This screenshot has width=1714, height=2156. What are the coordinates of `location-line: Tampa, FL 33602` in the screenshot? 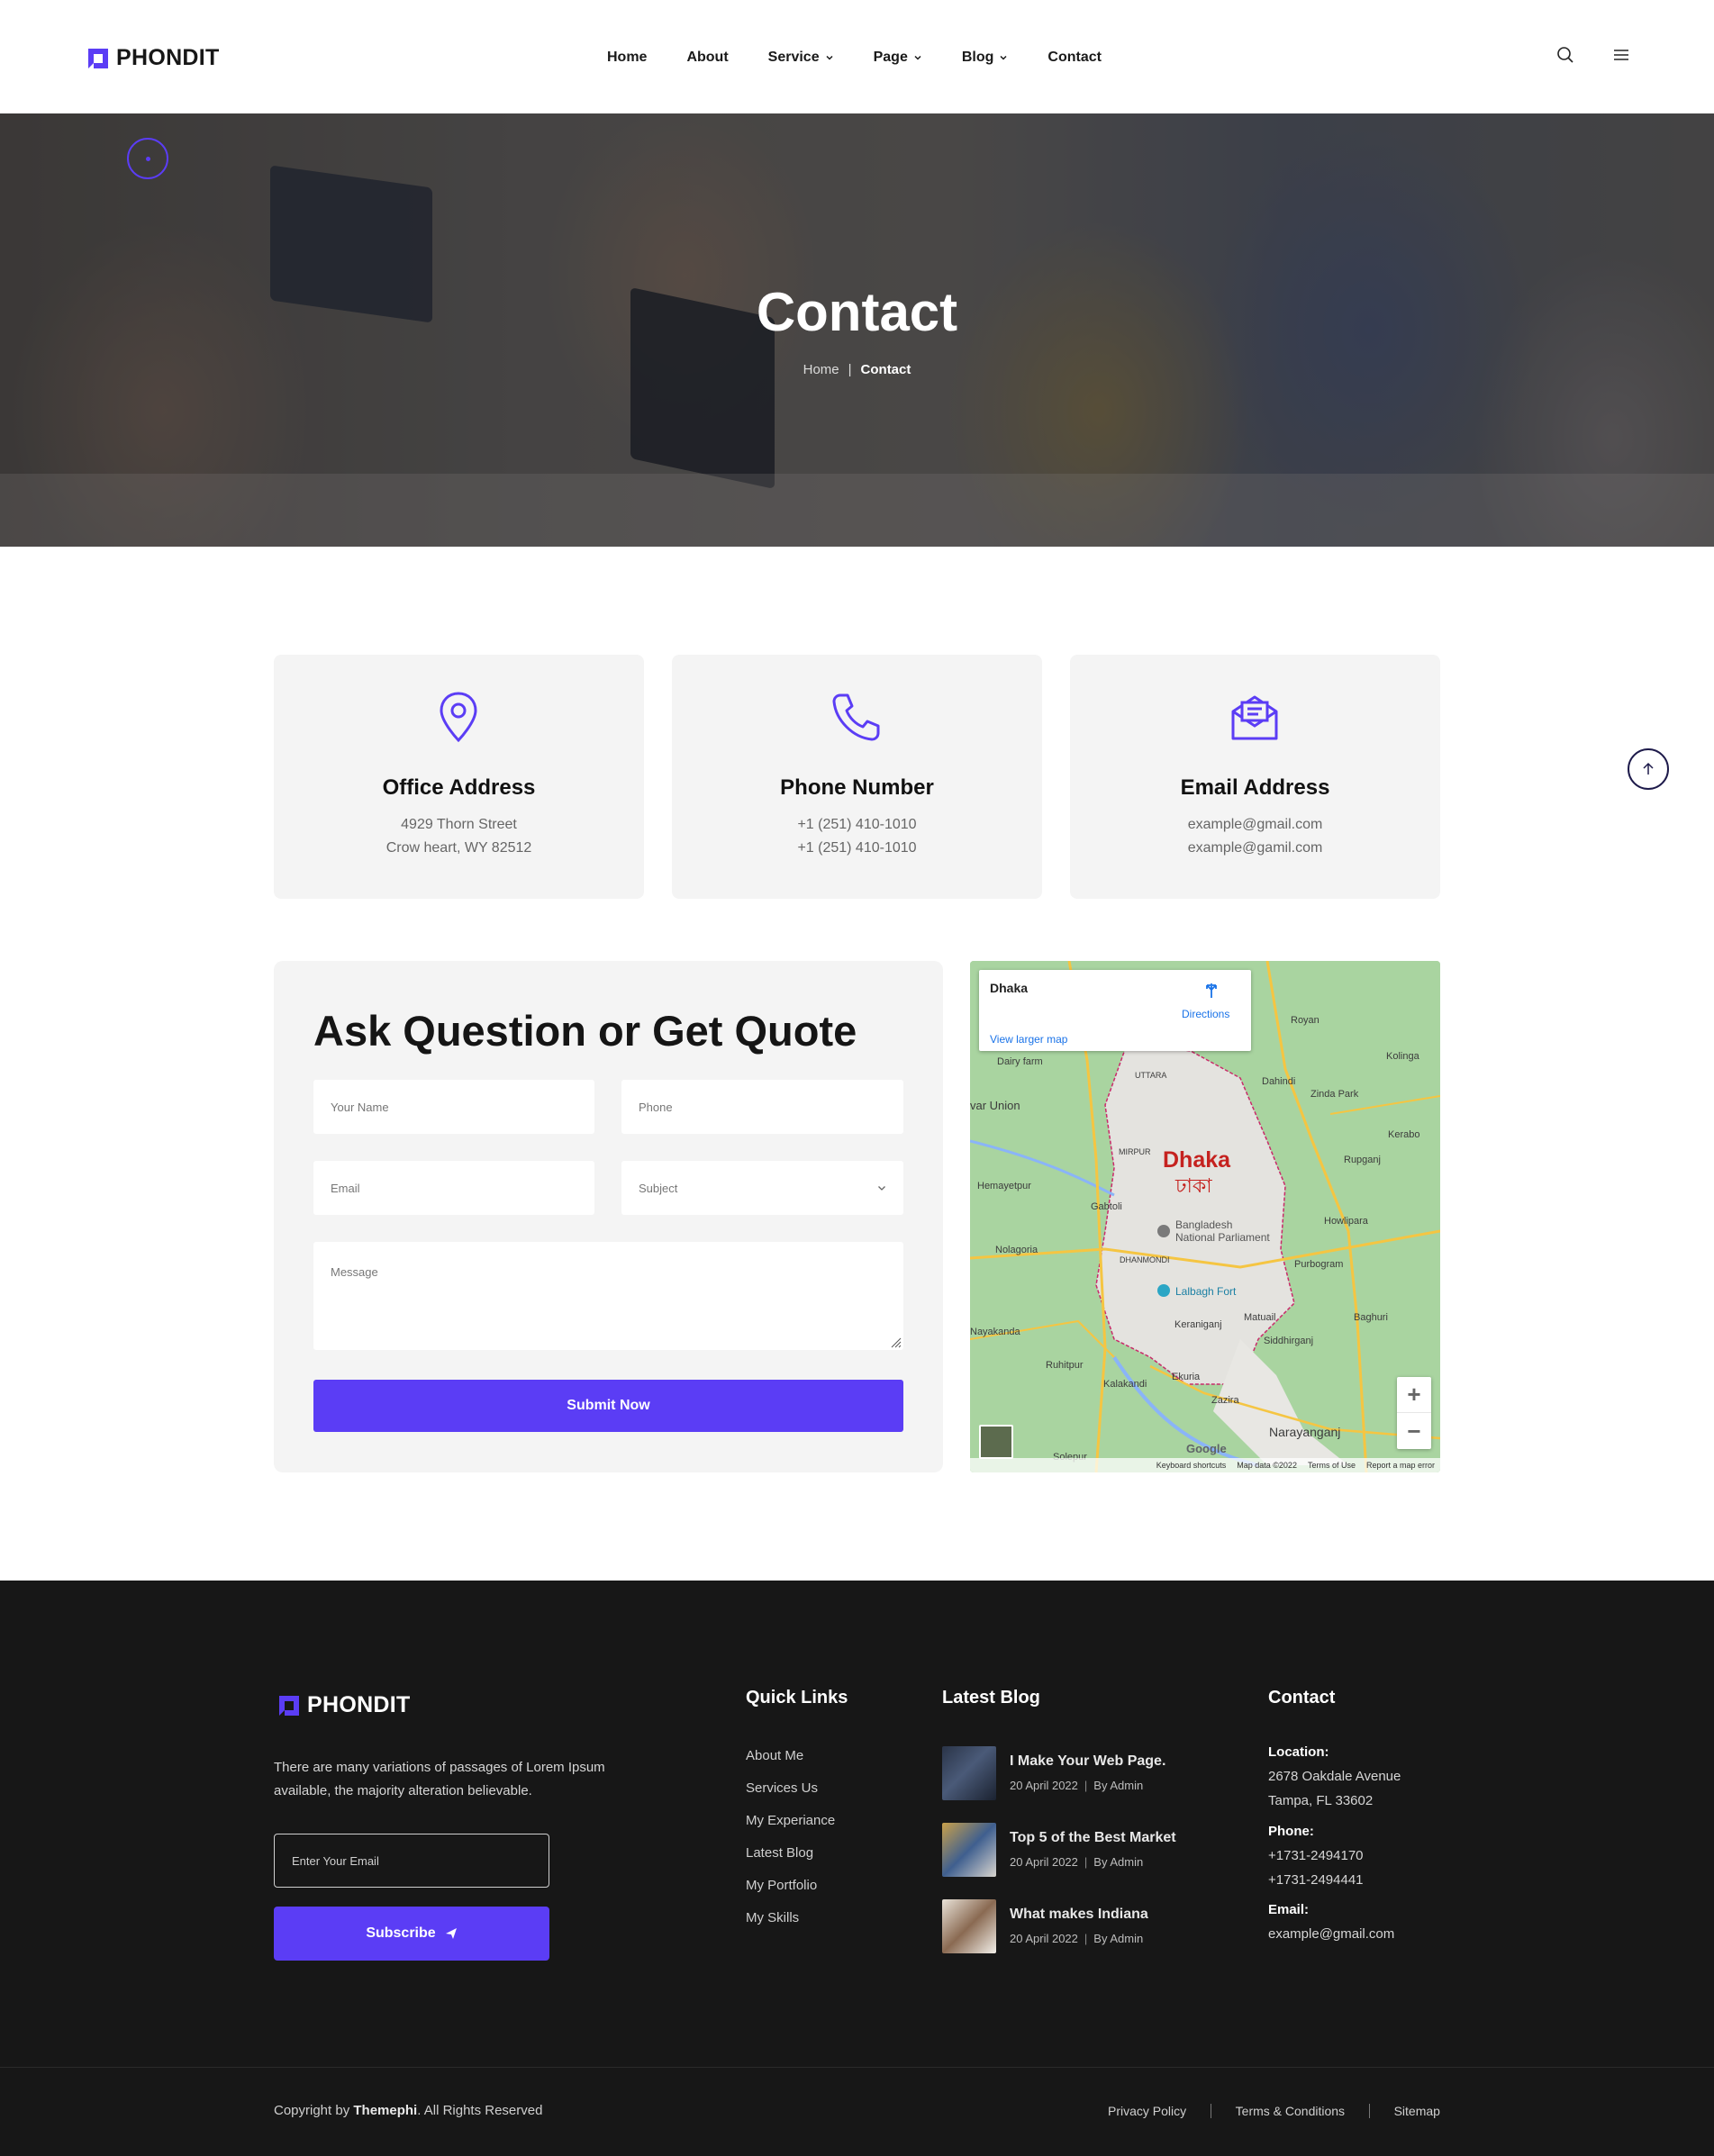 It's located at (1321, 1800).